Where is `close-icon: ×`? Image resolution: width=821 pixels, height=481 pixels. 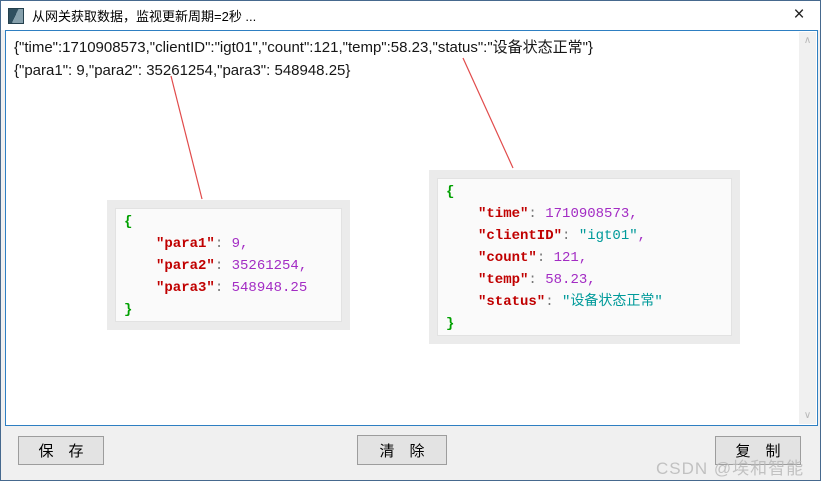
close-icon: × is located at coordinates (799, 15).